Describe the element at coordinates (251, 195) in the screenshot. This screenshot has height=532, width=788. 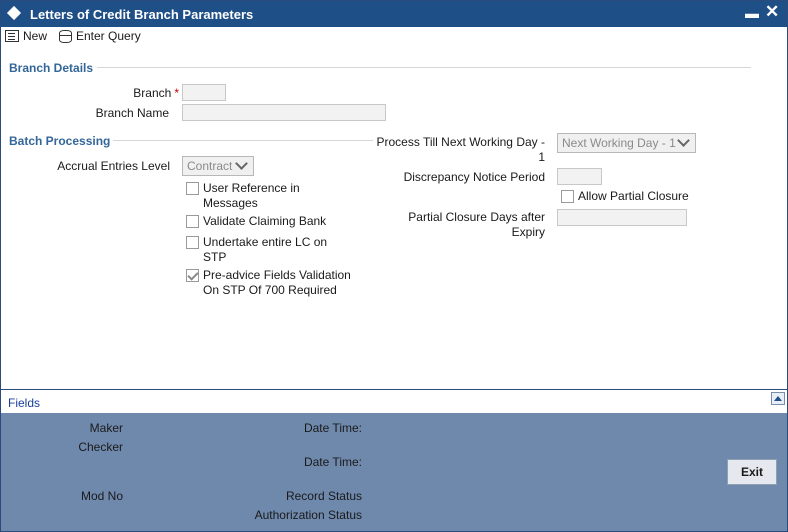
I see `user-reference-label: User Reference in Messages` at that location.